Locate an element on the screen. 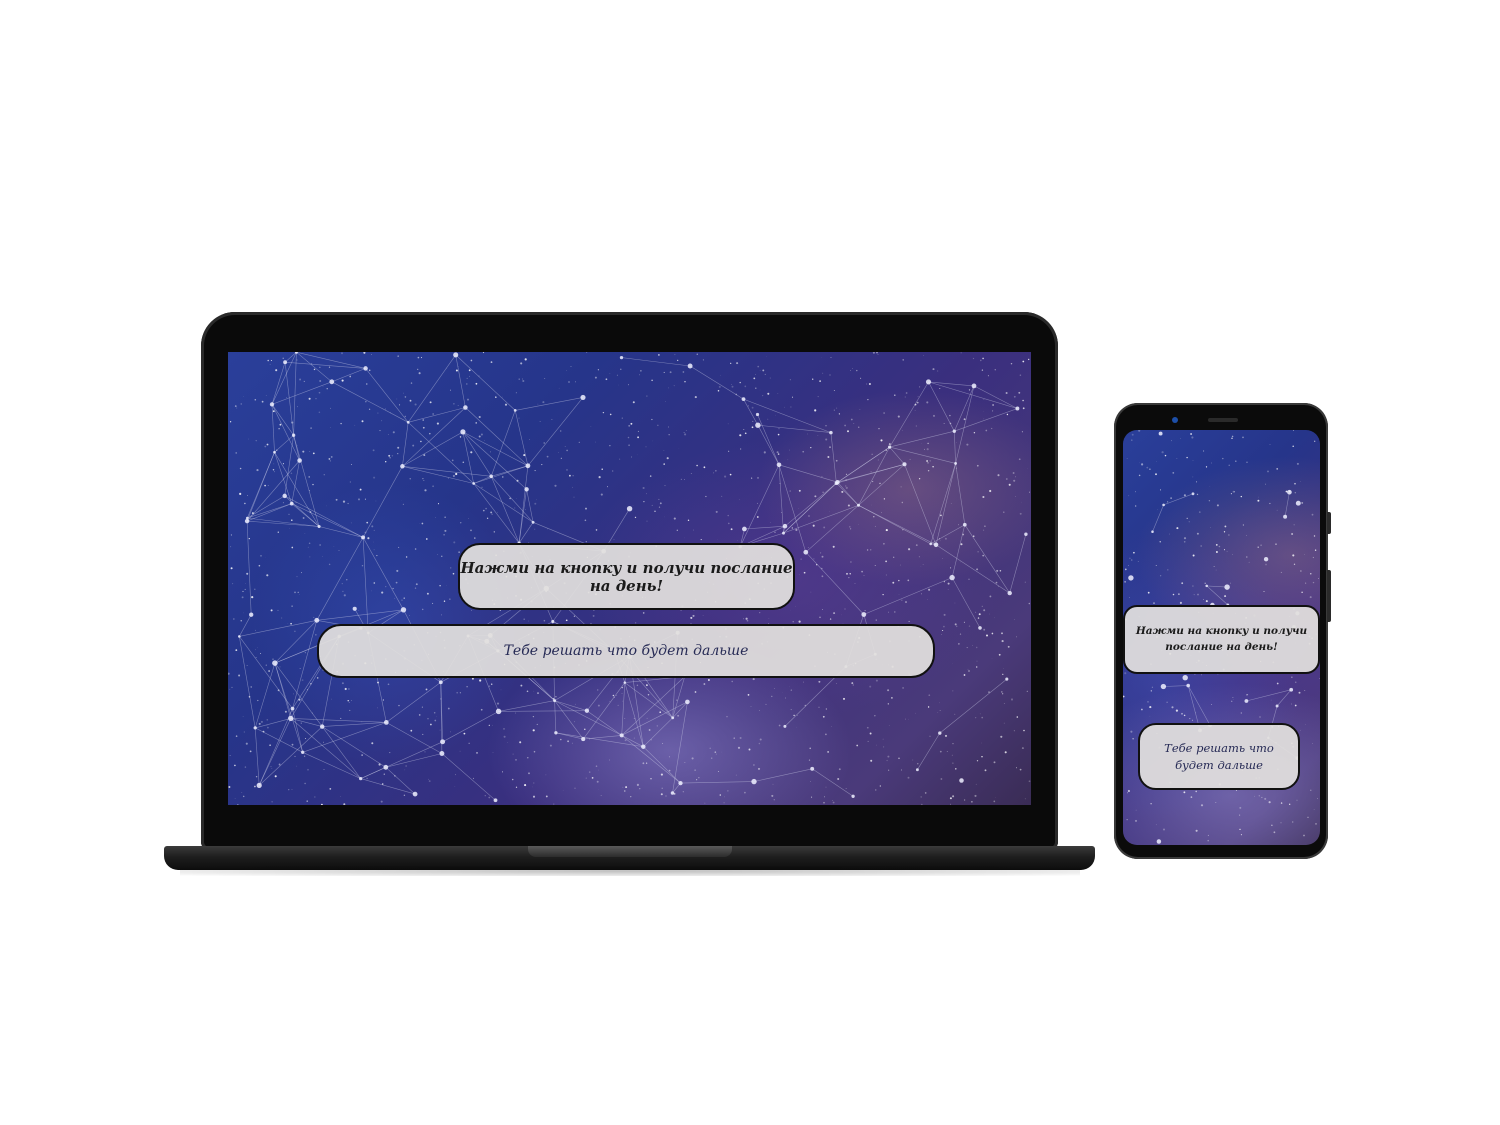 This screenshot has width=1500, height=1125. laptop-shadow is located at coordinates (630, 871).